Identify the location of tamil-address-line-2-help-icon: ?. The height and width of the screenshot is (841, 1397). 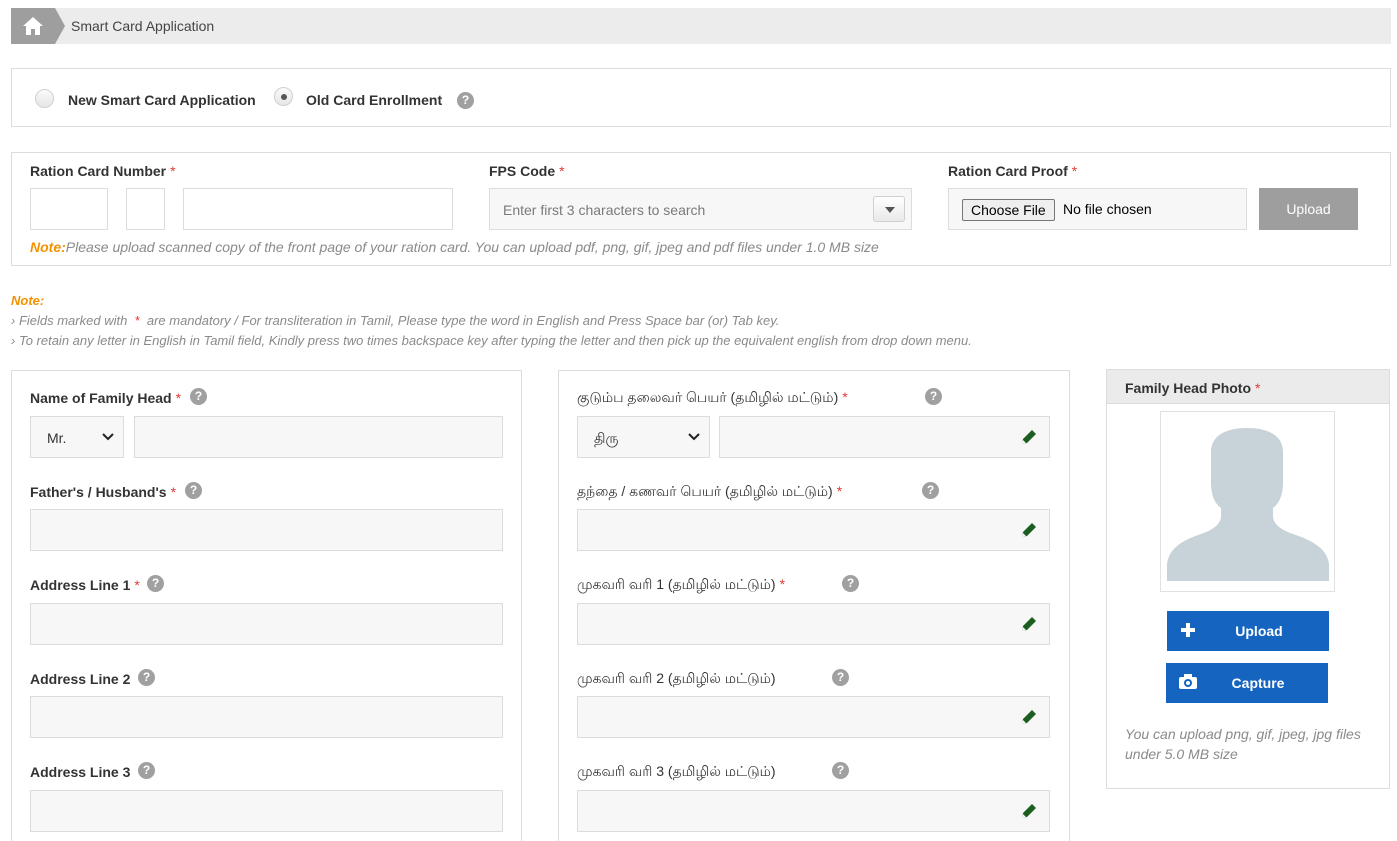
(840, 677).